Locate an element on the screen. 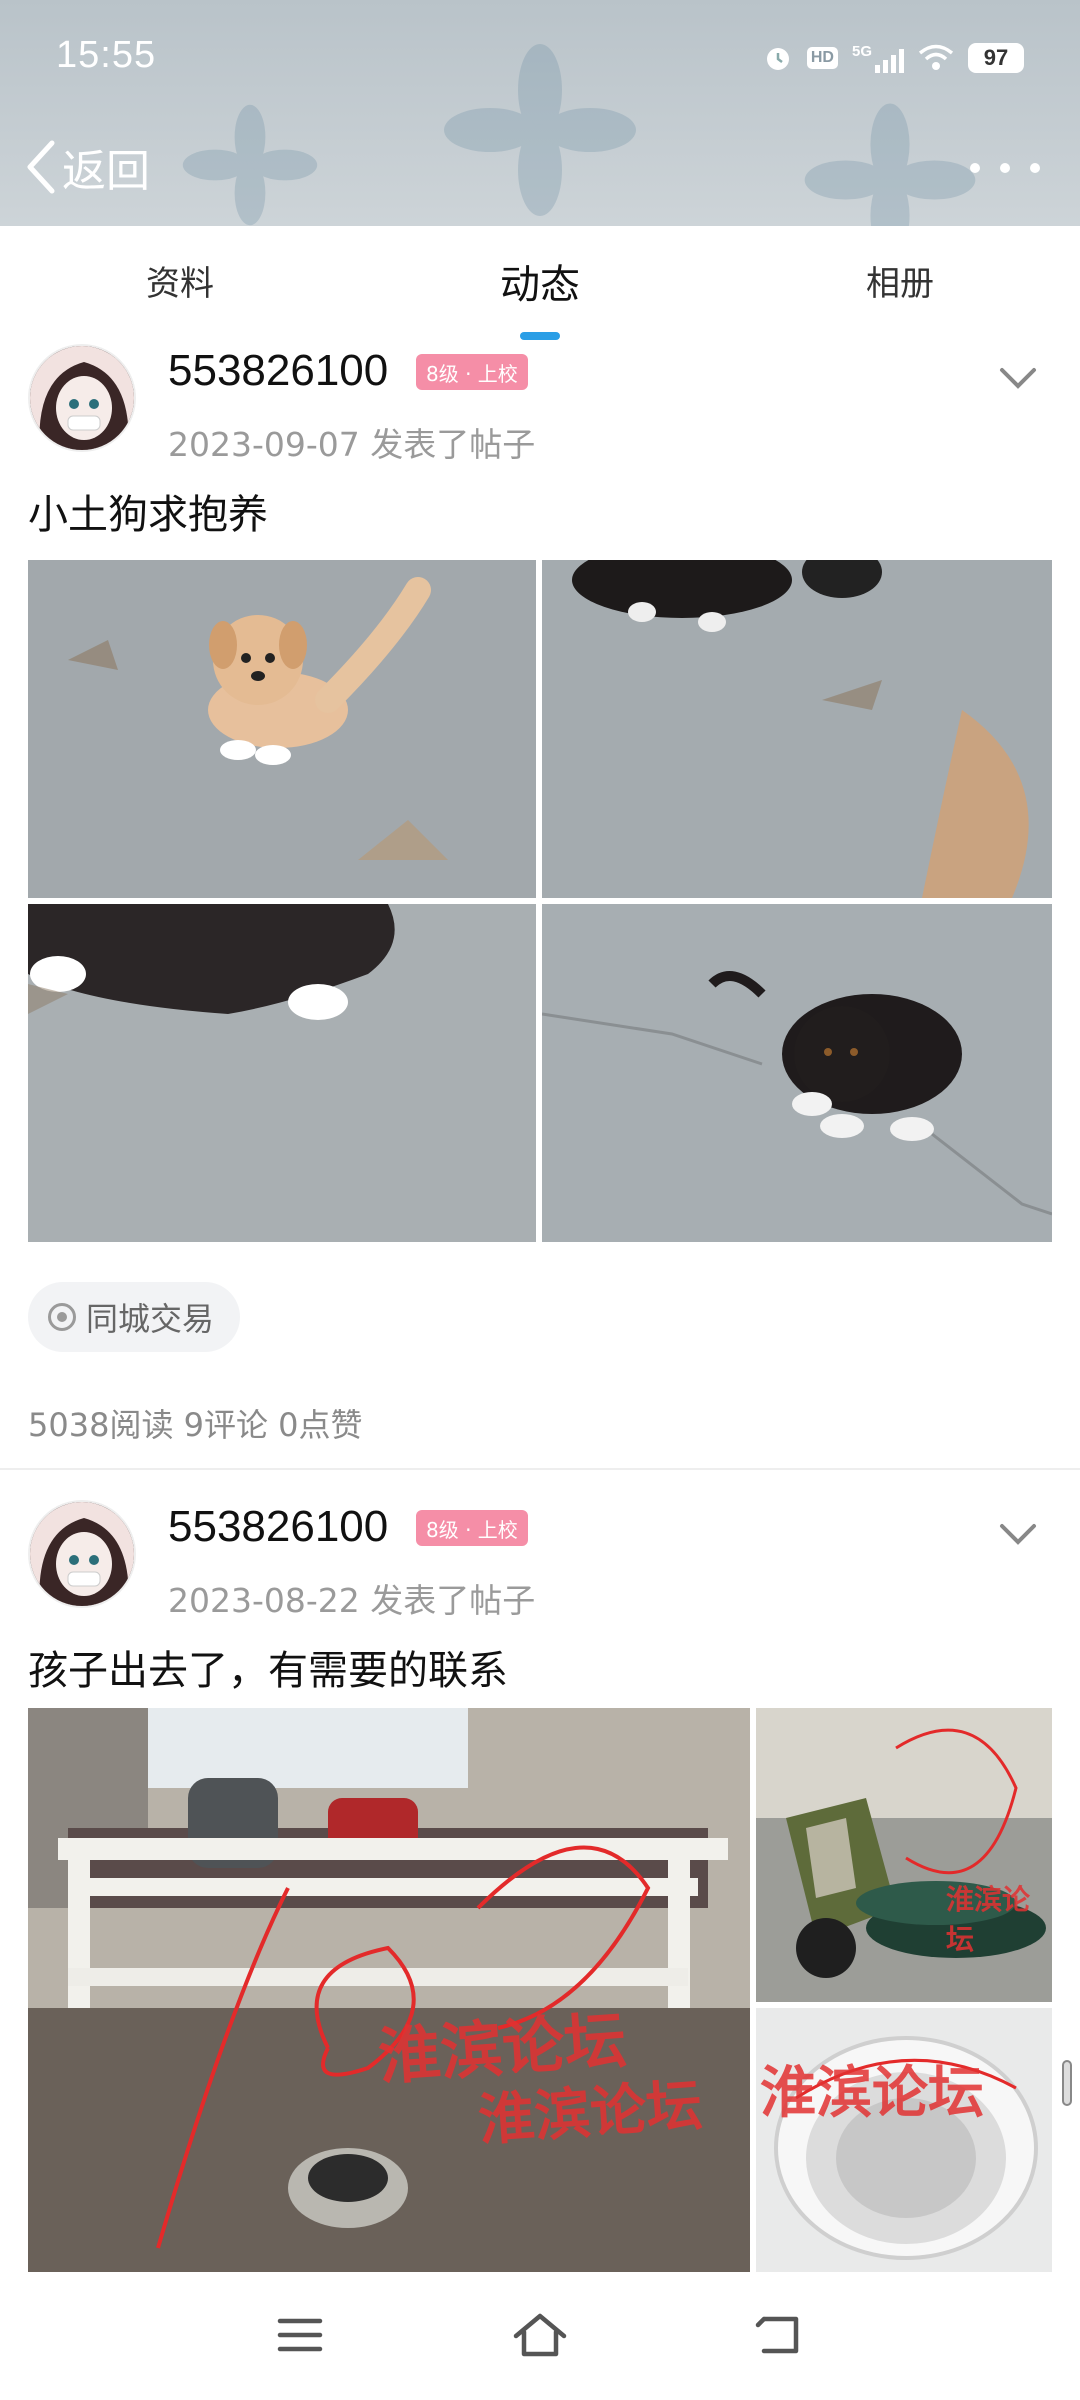 Image resolution: width=1080 pixels, height=2400 pixels. hd-icon: HD is located at coordinates (822, 58).